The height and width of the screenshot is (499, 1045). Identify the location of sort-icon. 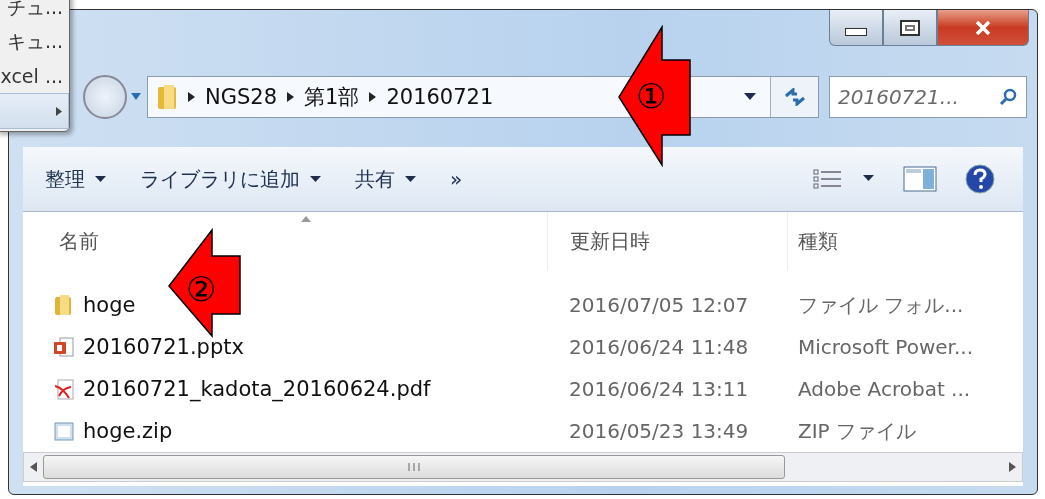
(306, 219).